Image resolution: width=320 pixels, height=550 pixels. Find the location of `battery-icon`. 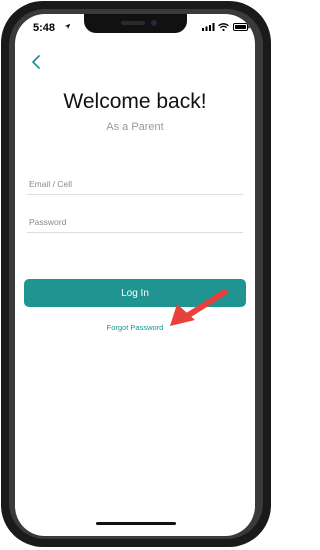

battery-icon is located at coordinates (241, 27).